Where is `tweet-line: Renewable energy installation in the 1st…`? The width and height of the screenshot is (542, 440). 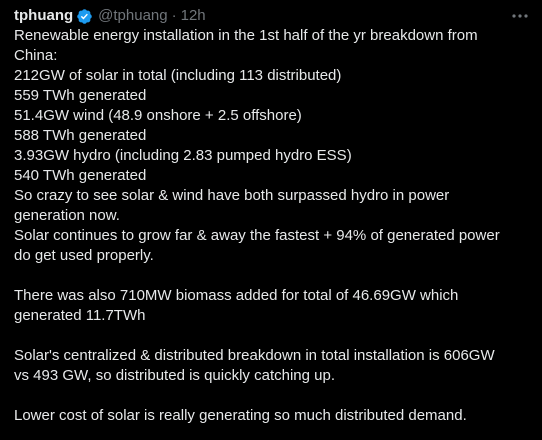 tweet-line: Renewable energy installation in the 1st… is located at coordinates (246, 35).